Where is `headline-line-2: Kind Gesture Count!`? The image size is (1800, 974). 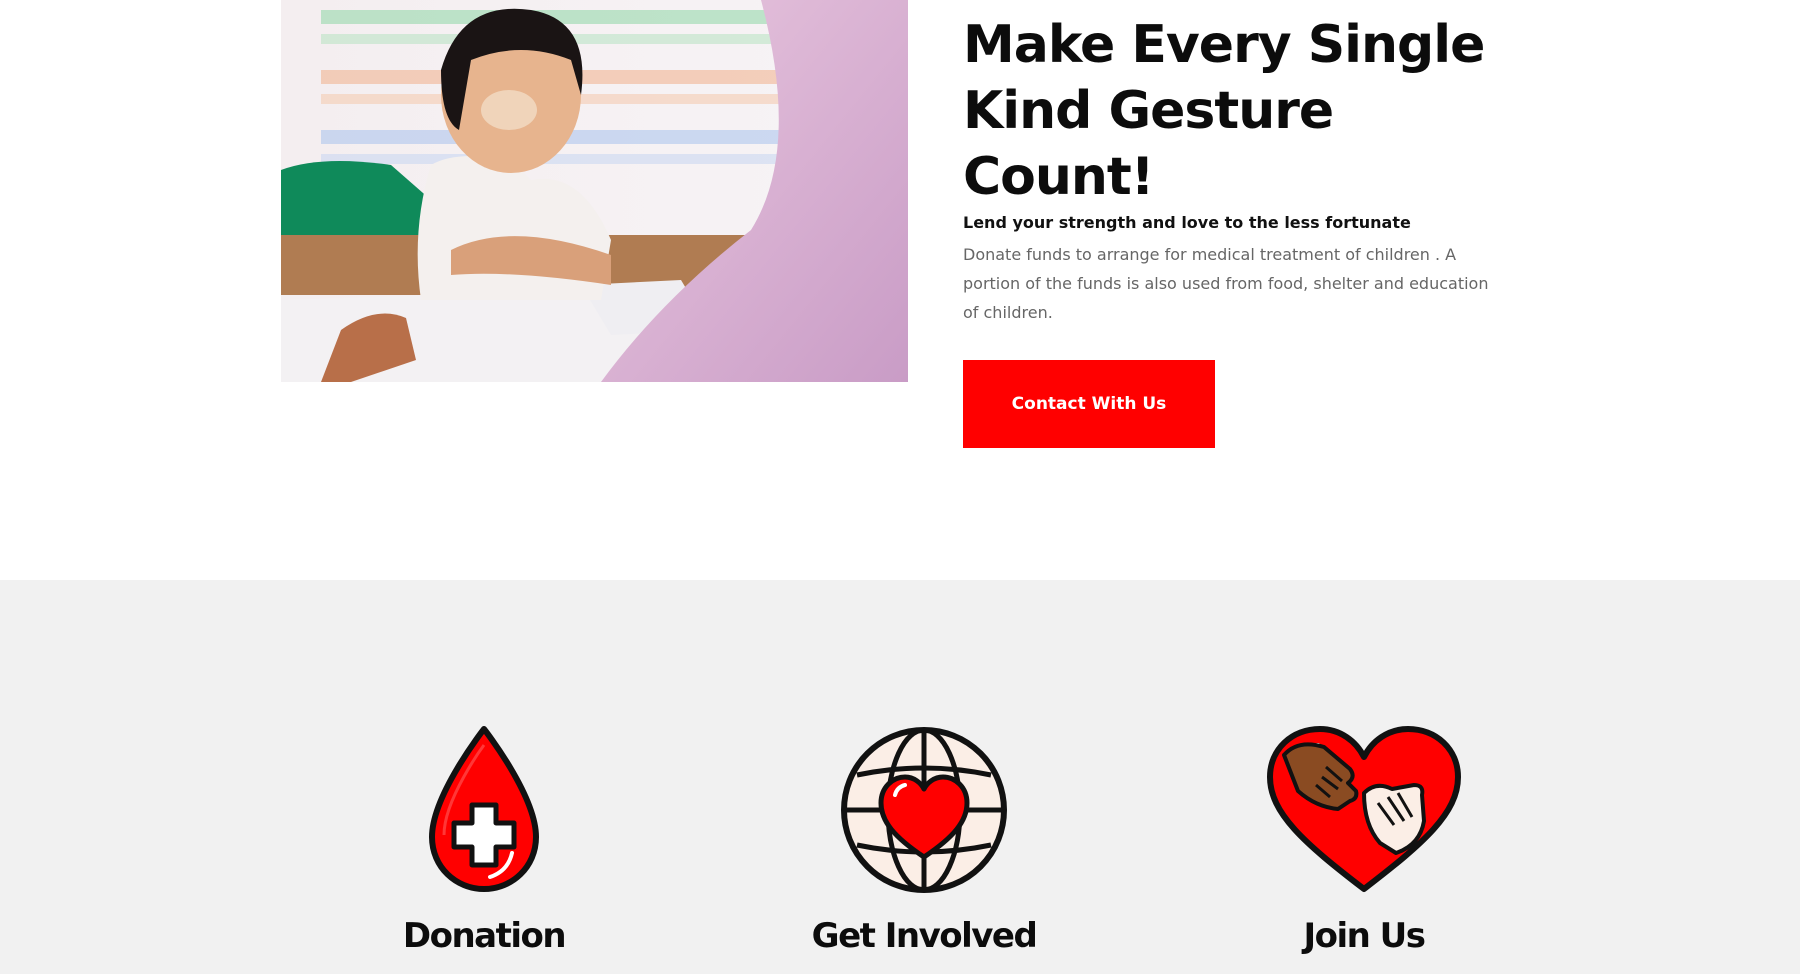 headline-line-2: Kind Gesture Count! is located at coordinates (1148, 144).